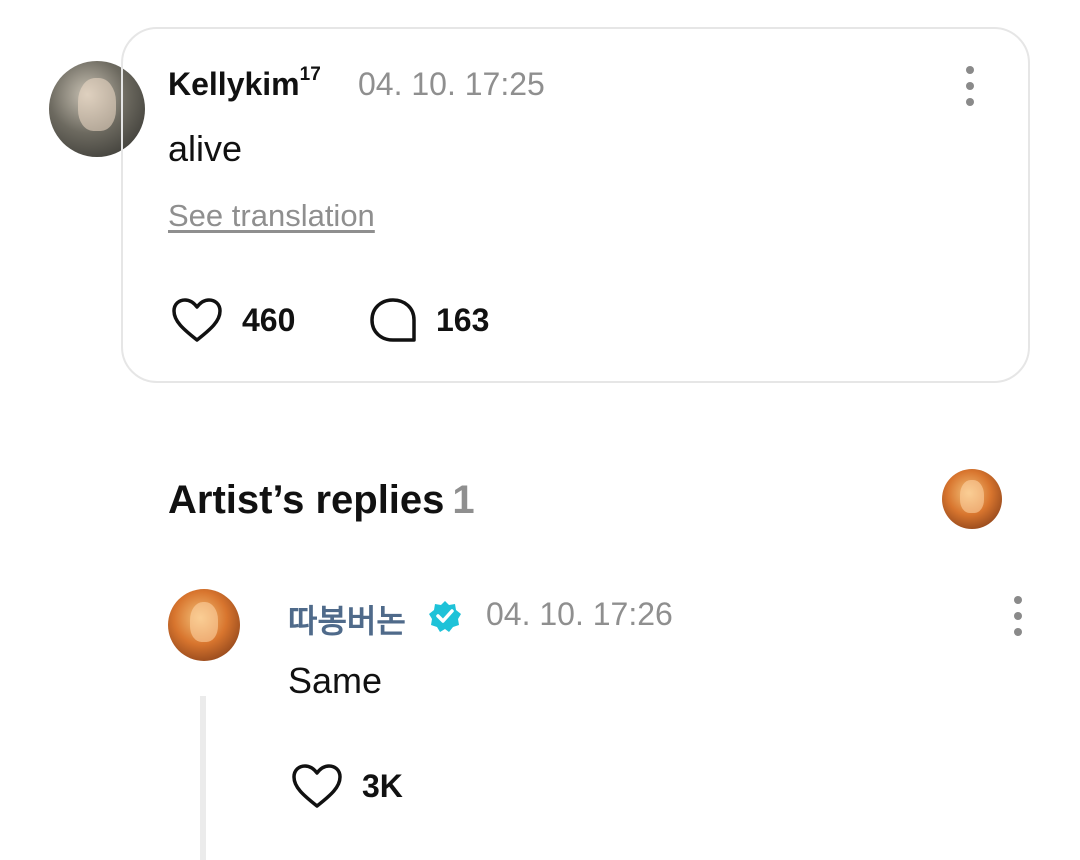  What do you see at coordinates (970, 86) in the screenshot?
I see `comment-more-menu-icon` at bounding box center [970, 86].